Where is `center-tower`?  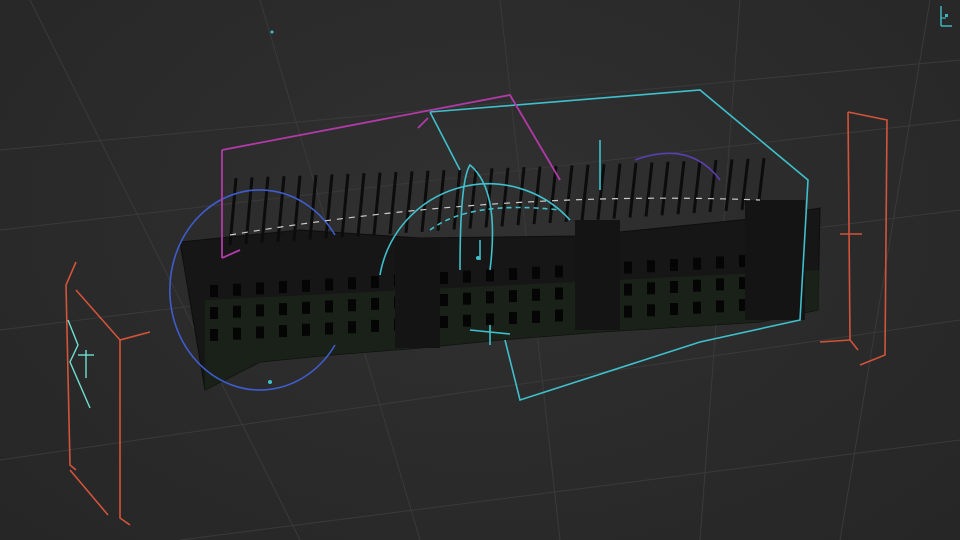 center-tower is located at coordinates (597, 275).